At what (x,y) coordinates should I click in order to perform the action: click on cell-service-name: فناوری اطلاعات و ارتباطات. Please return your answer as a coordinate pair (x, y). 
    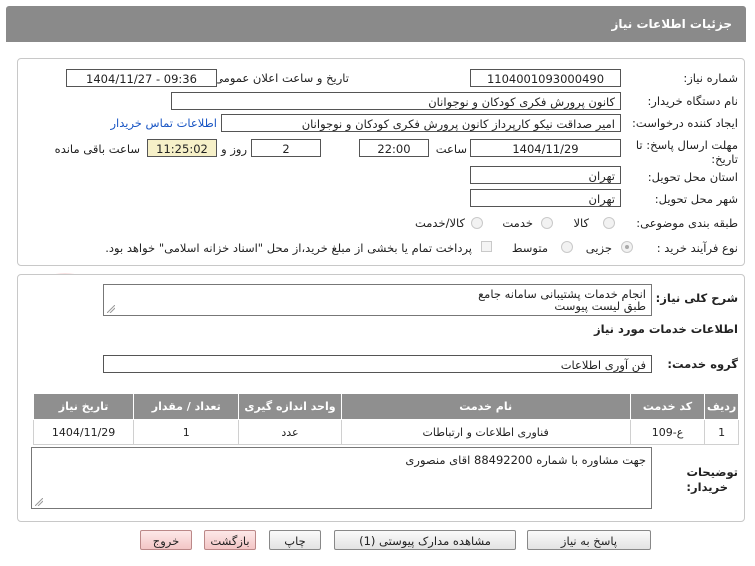
    Looking at the image, I should click on (485, 432).